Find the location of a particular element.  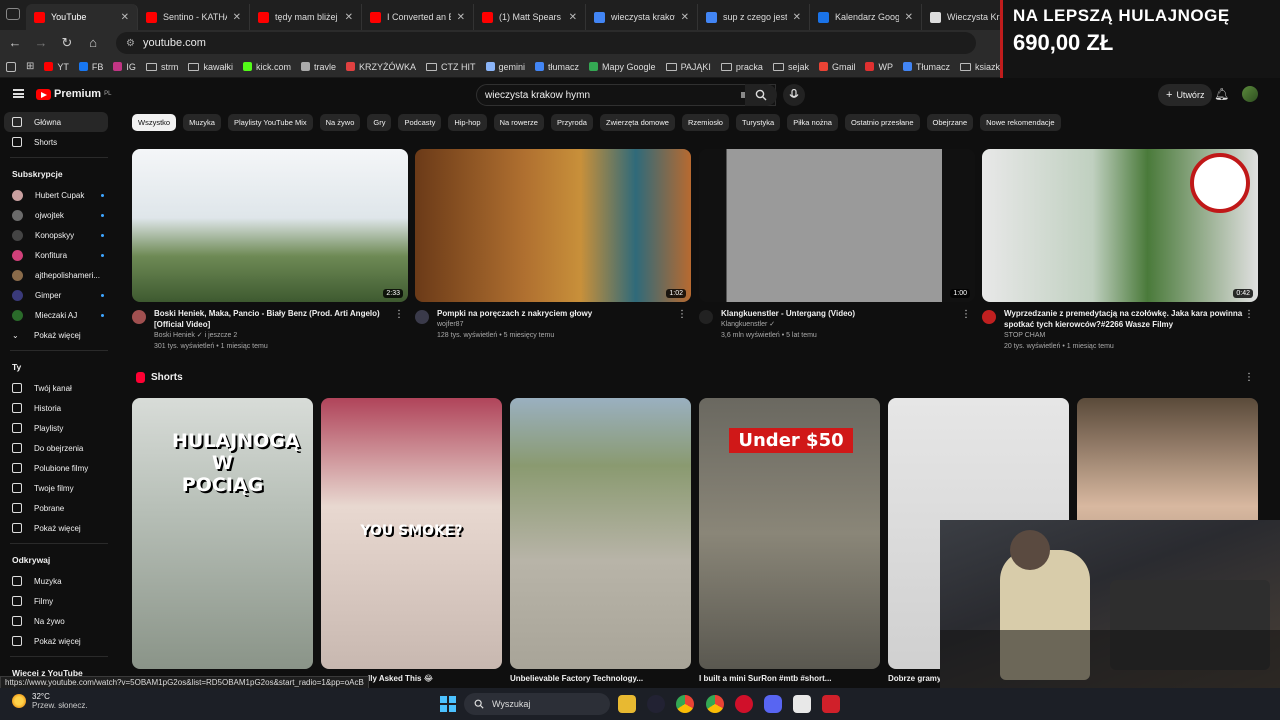

filter-chip: Obejrzane is located at coordinates (950, 122).